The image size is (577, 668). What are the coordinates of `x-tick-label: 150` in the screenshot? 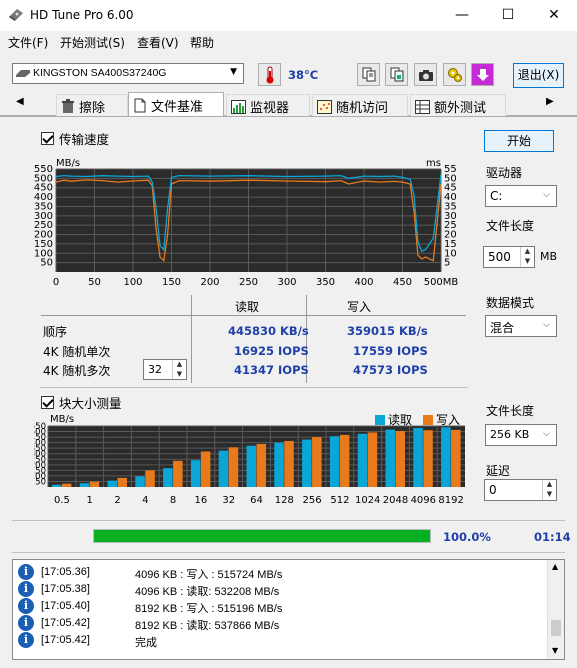 It's located at (171, 282).